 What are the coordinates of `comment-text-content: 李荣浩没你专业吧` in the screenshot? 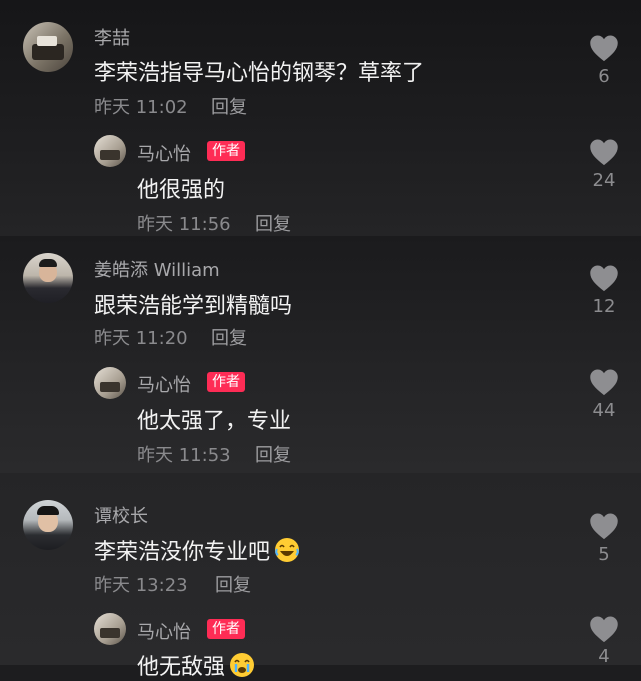 It's located at (182, 552).